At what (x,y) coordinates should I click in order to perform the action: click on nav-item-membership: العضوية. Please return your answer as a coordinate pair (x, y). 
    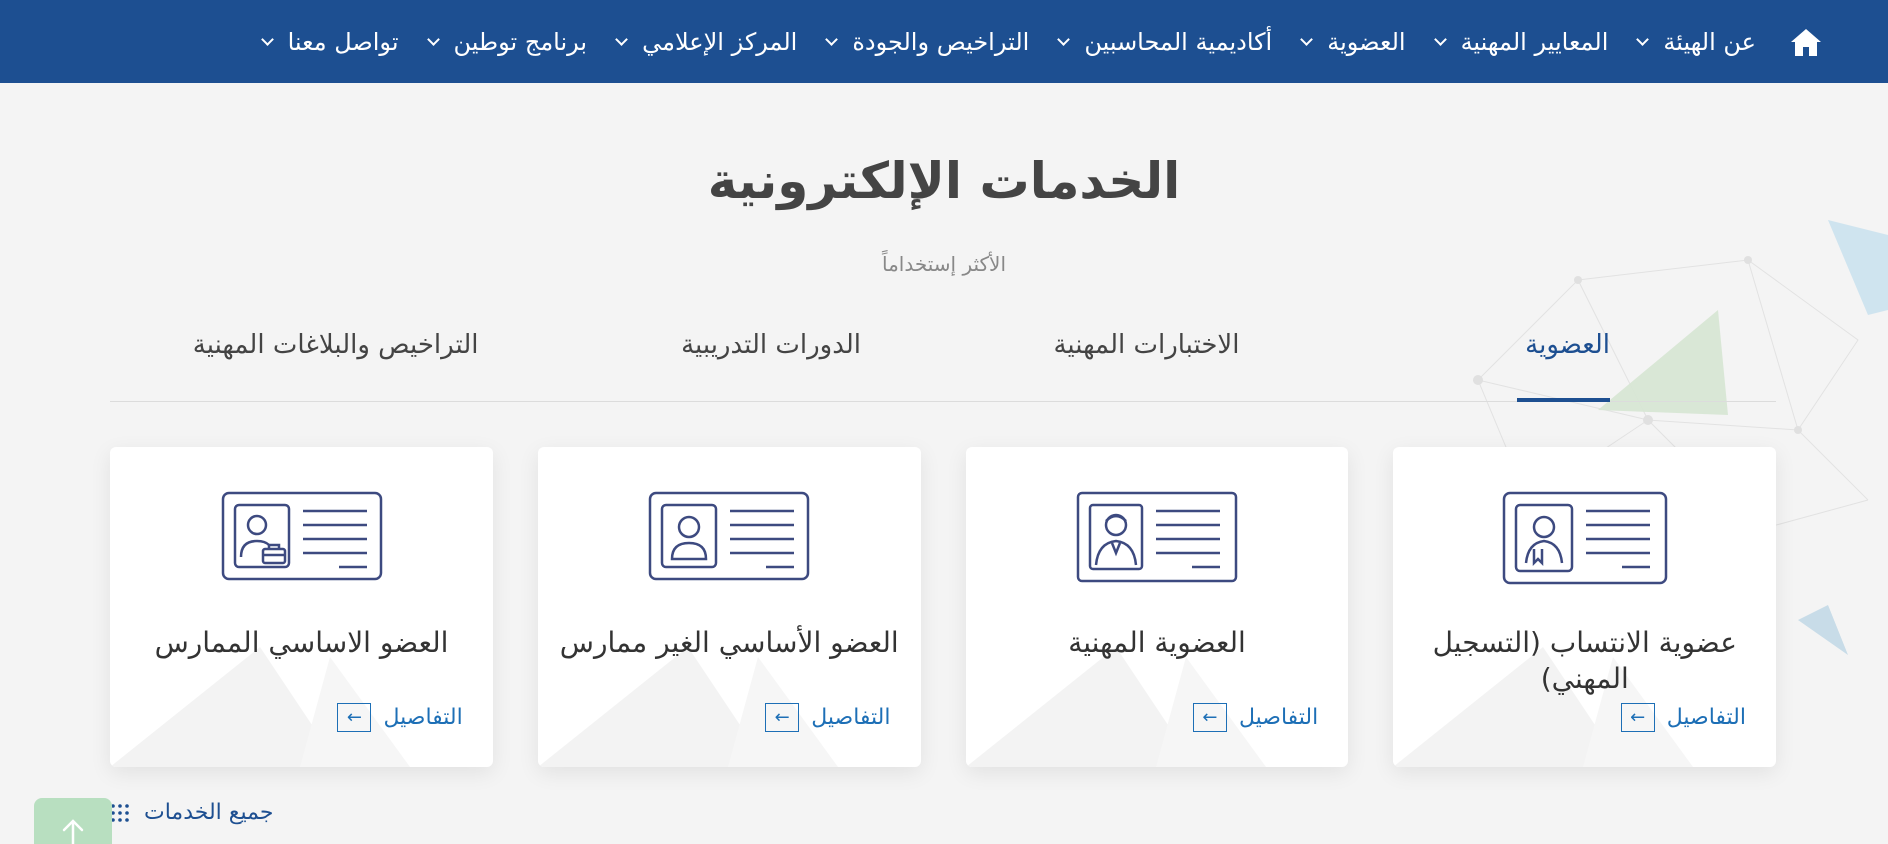
    Looking at the image, I should click on (1353, 41).